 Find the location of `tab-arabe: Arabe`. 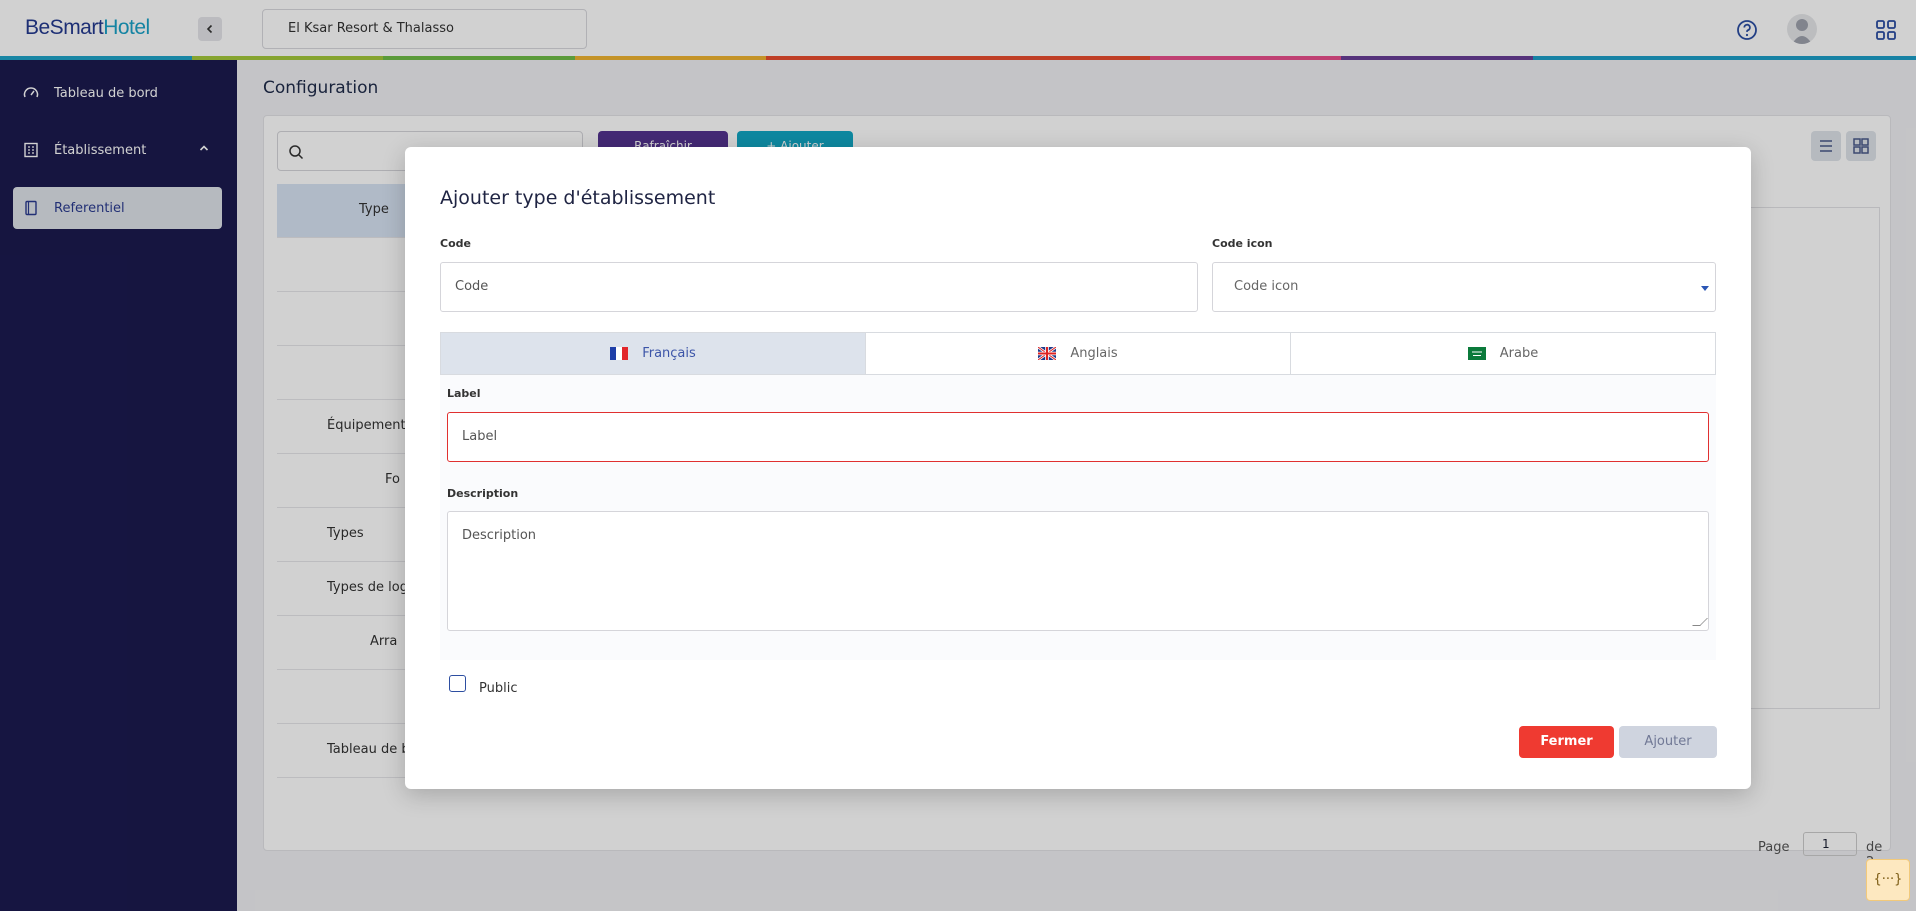

tab-arabe: Arabe is located at coordinates (1503, 353).